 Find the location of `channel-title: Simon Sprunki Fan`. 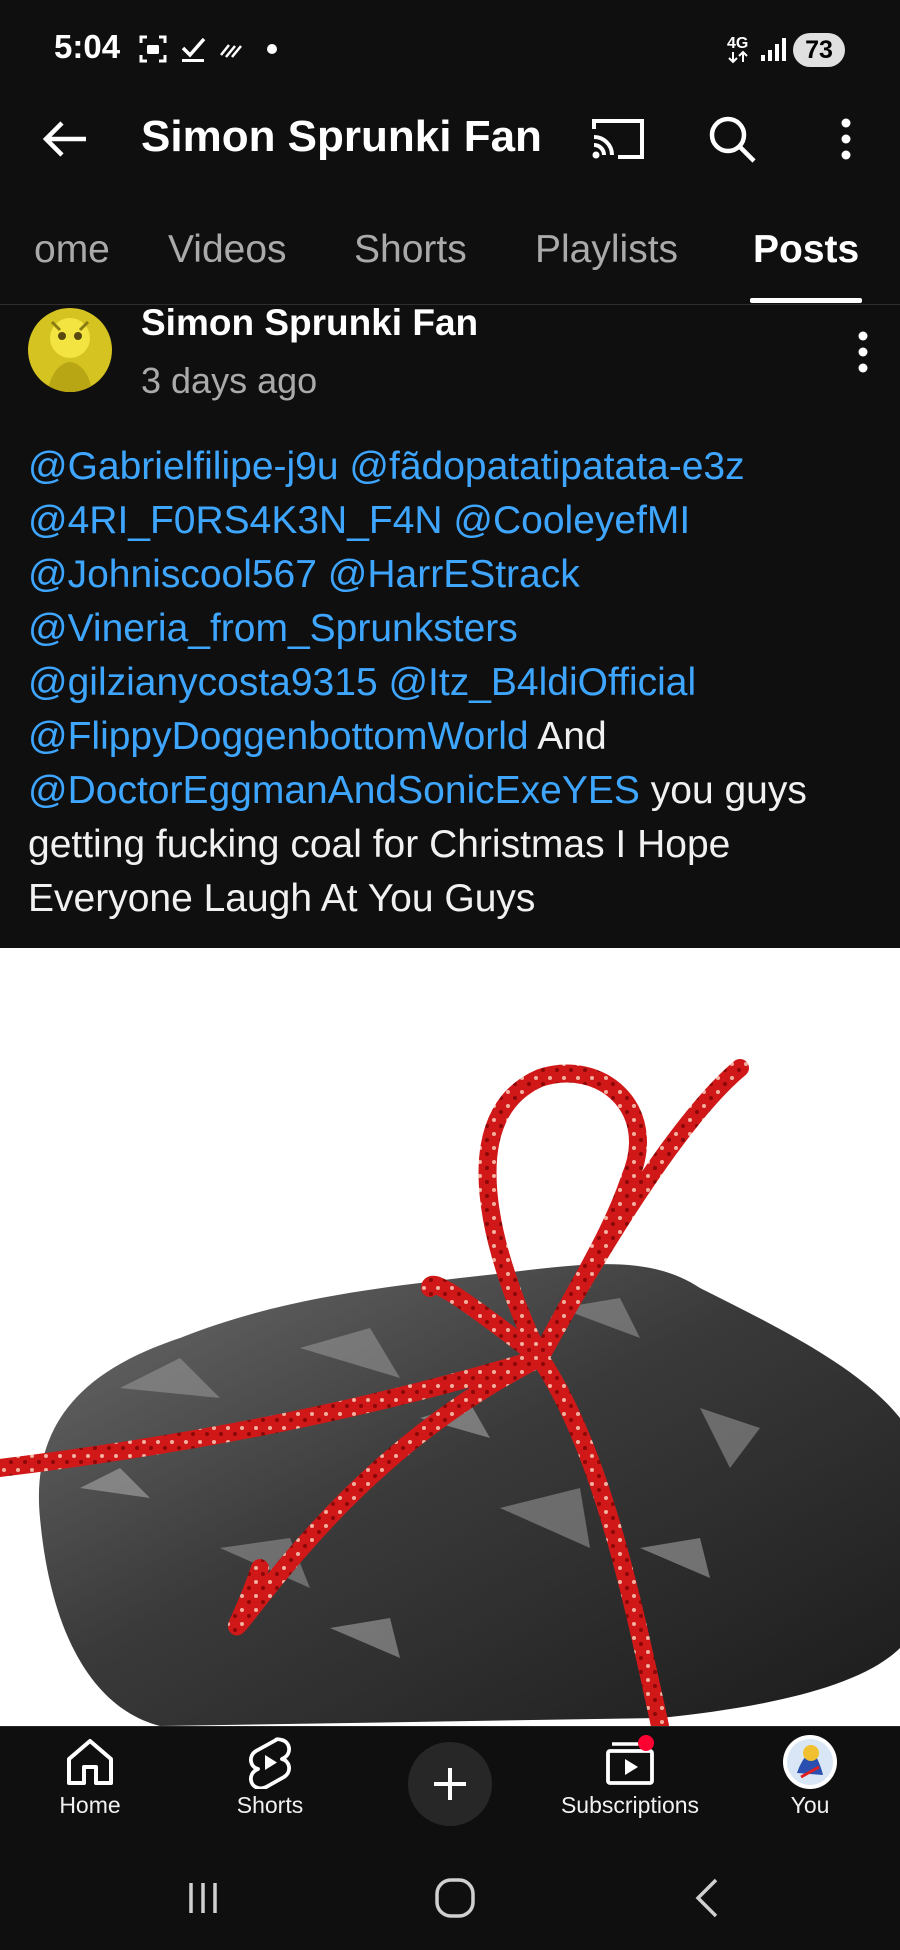

channel-title: Simon Sprunki Fan is located at coordinates (341, 136).